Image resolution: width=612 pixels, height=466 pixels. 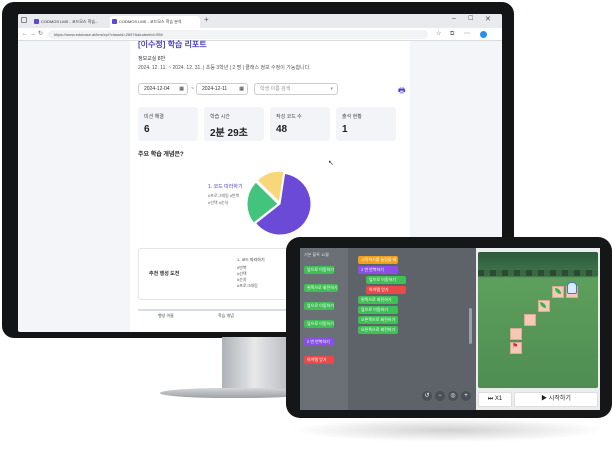 What do you see at coordinates (24, 20) in the screenshot?
I see `window-menu-icon` at bounding box center [24, 20].